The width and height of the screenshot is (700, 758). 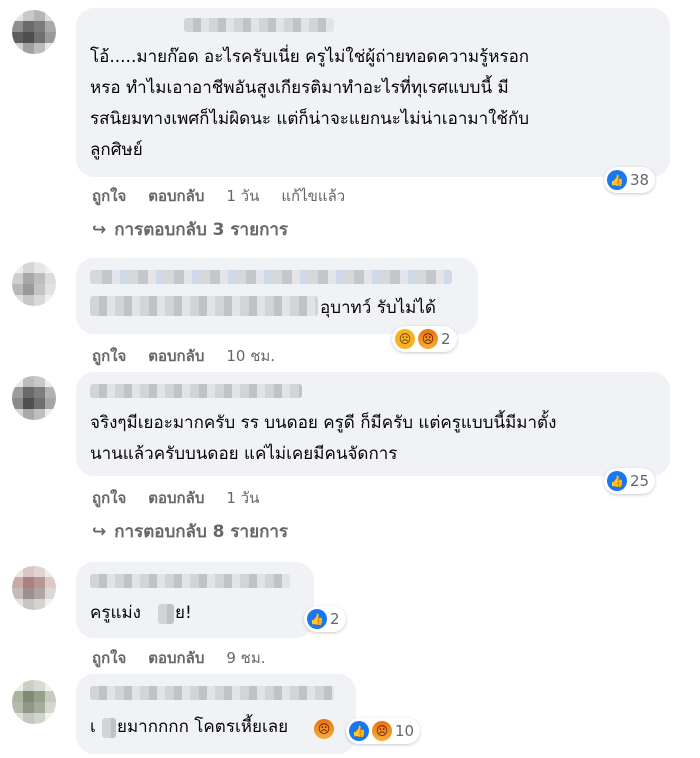 I want to click on comment-bubble: อุบาทว์ รับไม่ได้ ☹ ☹ 2, so click(x=277, y=305).